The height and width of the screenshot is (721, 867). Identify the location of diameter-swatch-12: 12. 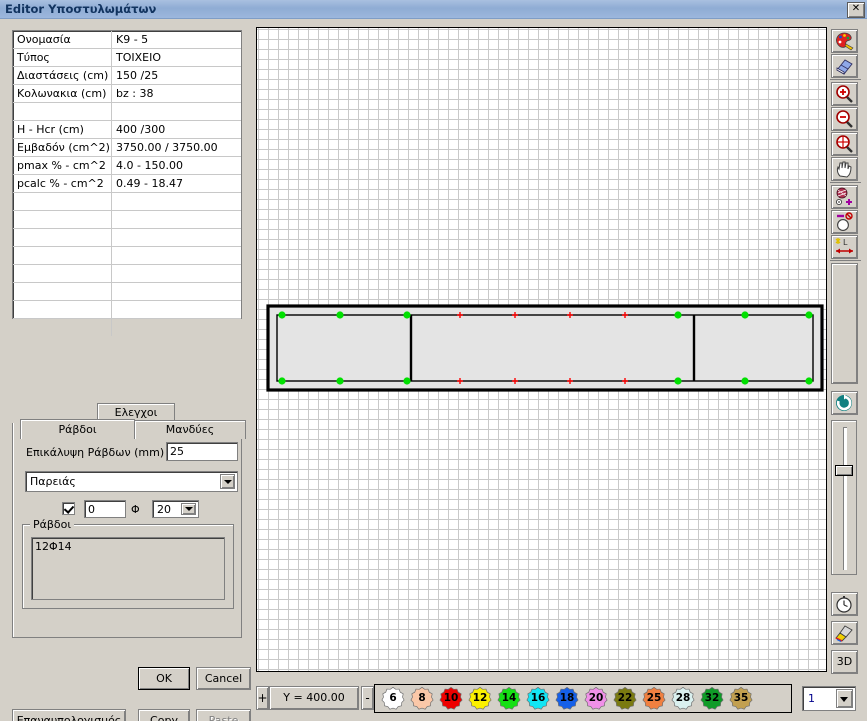
(480, 698).